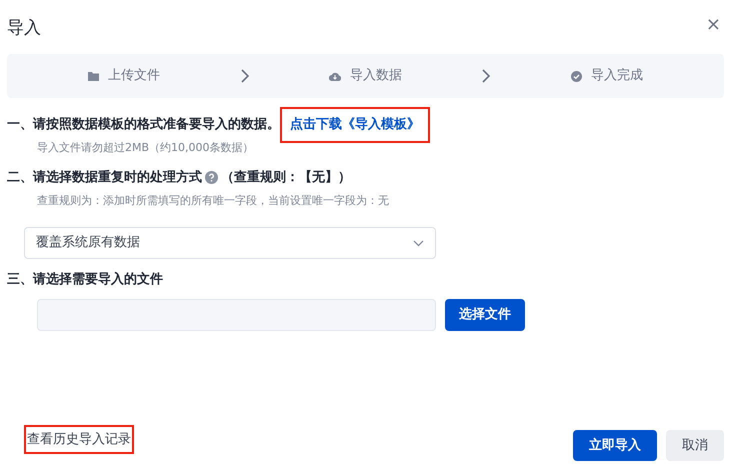 The width and height of the screenshot is (731, 465). What do you see at coordinates (230, 243) in the screenshot?
I see `dropdown-select: 覆盖系统原有数据` at bounding box center [230, 243].